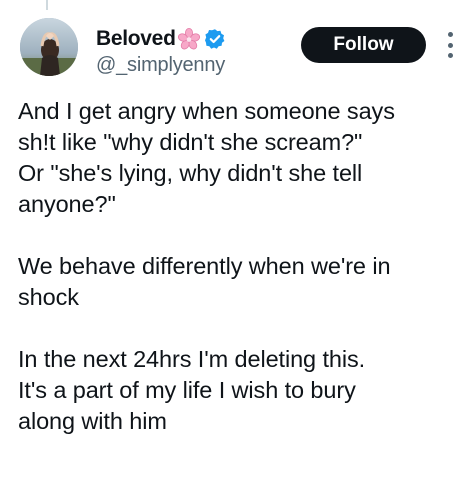 This screenshot has height=490, width=465. I want to click on author-display-name: Beloved, so click(136, 39).